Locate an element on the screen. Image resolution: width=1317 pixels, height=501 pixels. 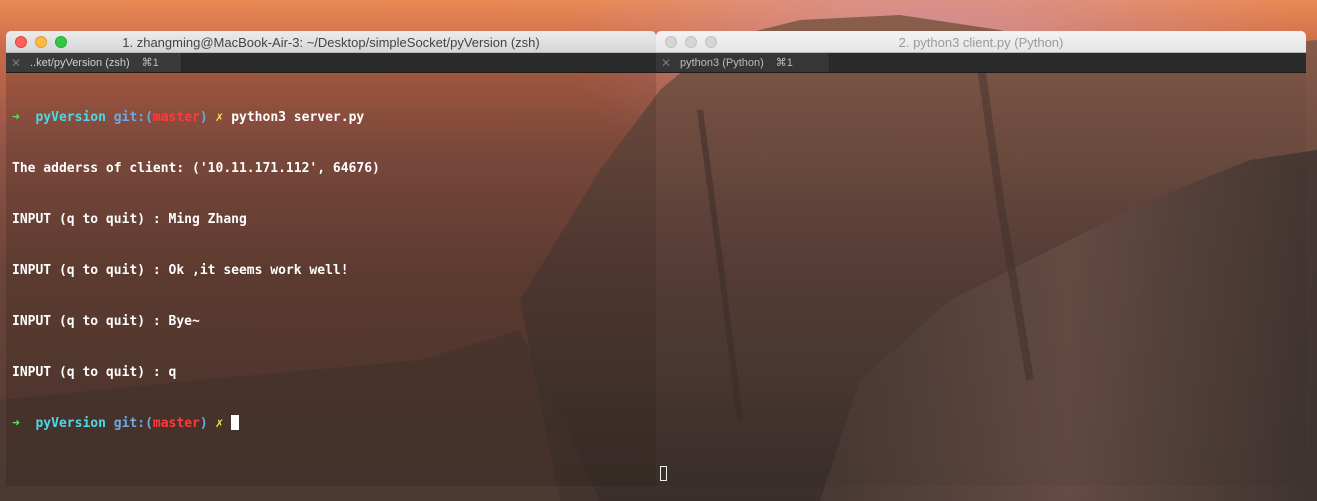
window-titlebar: 2. python3 client.py (Python) is located at coordinates (981, 42).